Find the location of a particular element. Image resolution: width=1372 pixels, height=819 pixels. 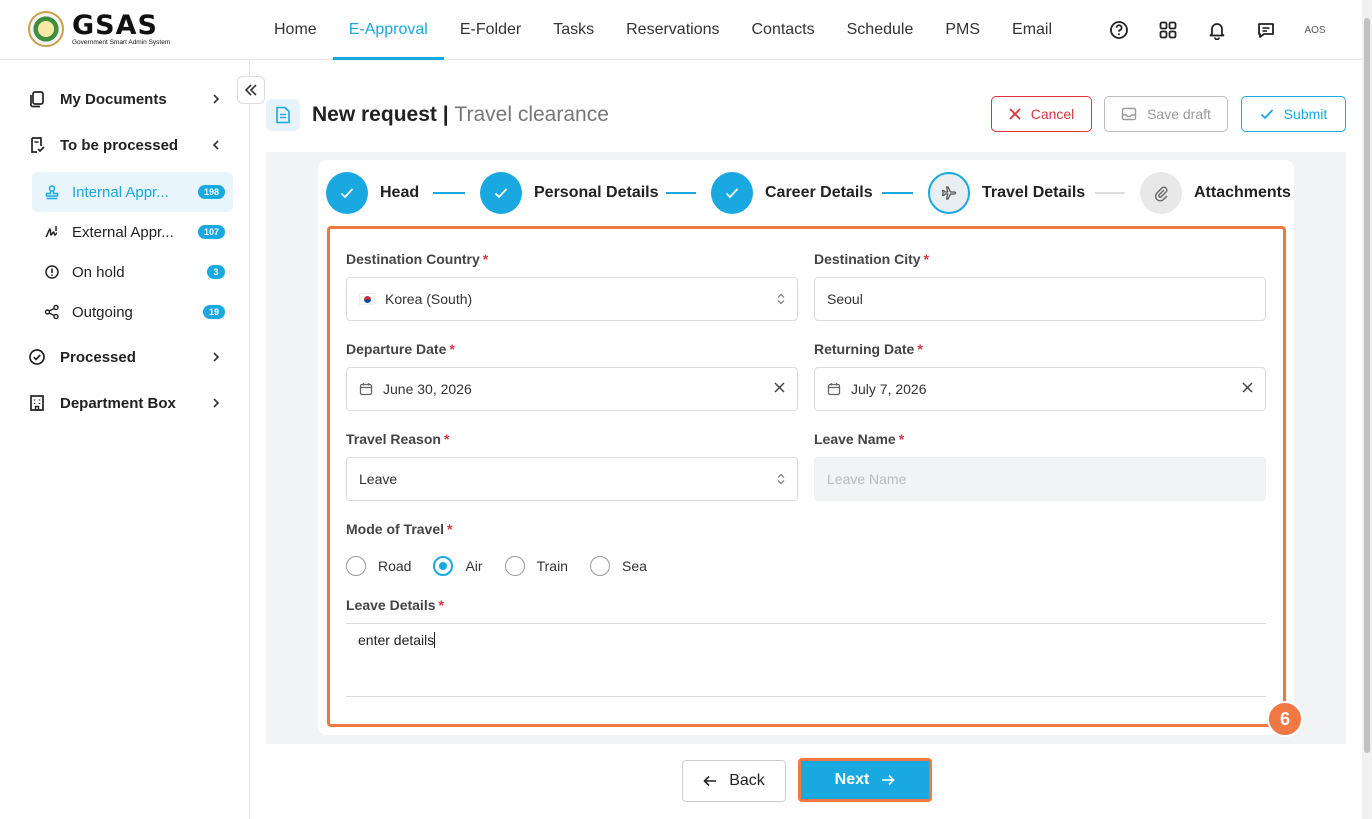

sidebar-item-label: Department Box is located at coordinates (118, 403).